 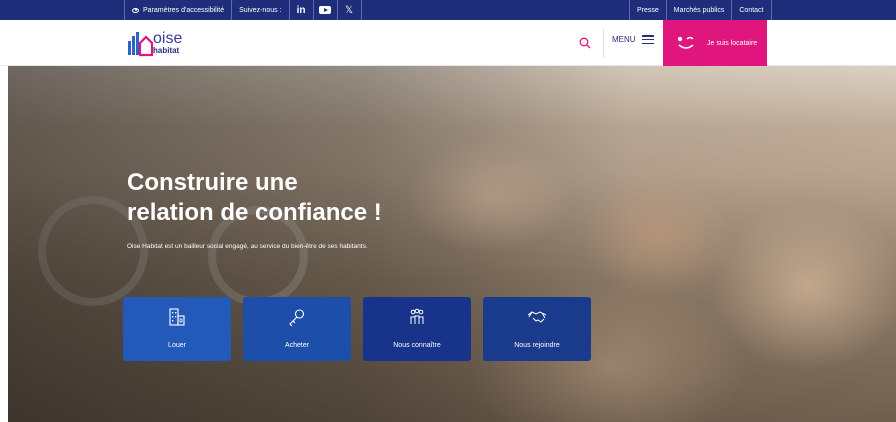 I want to click on presse-link: Presse, so click(x=648, y=10).